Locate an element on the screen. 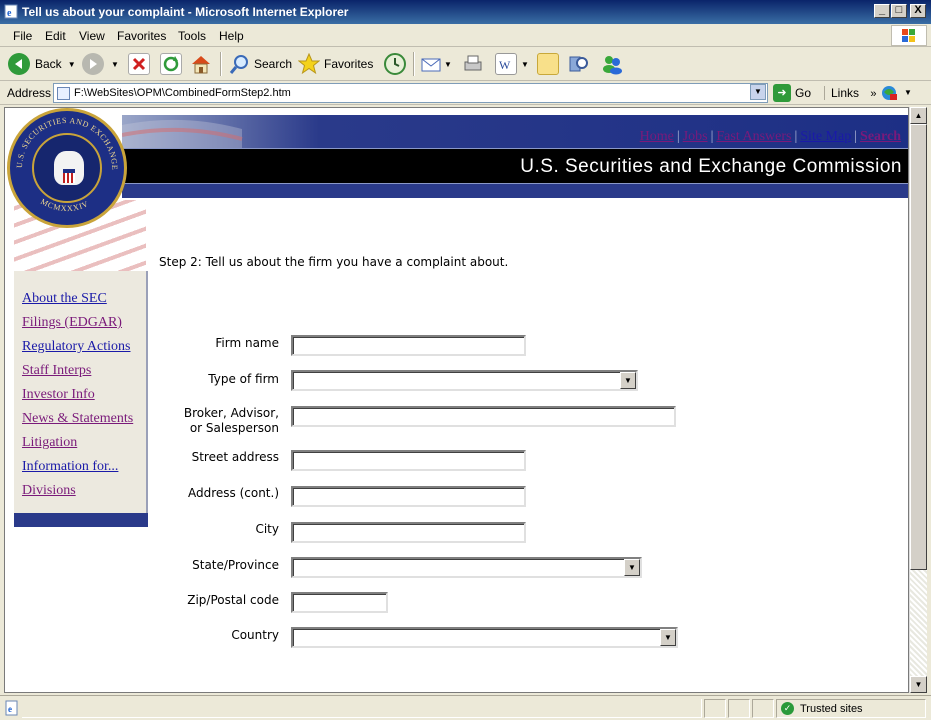  menu-view: View is located at coordinates (92, 36).